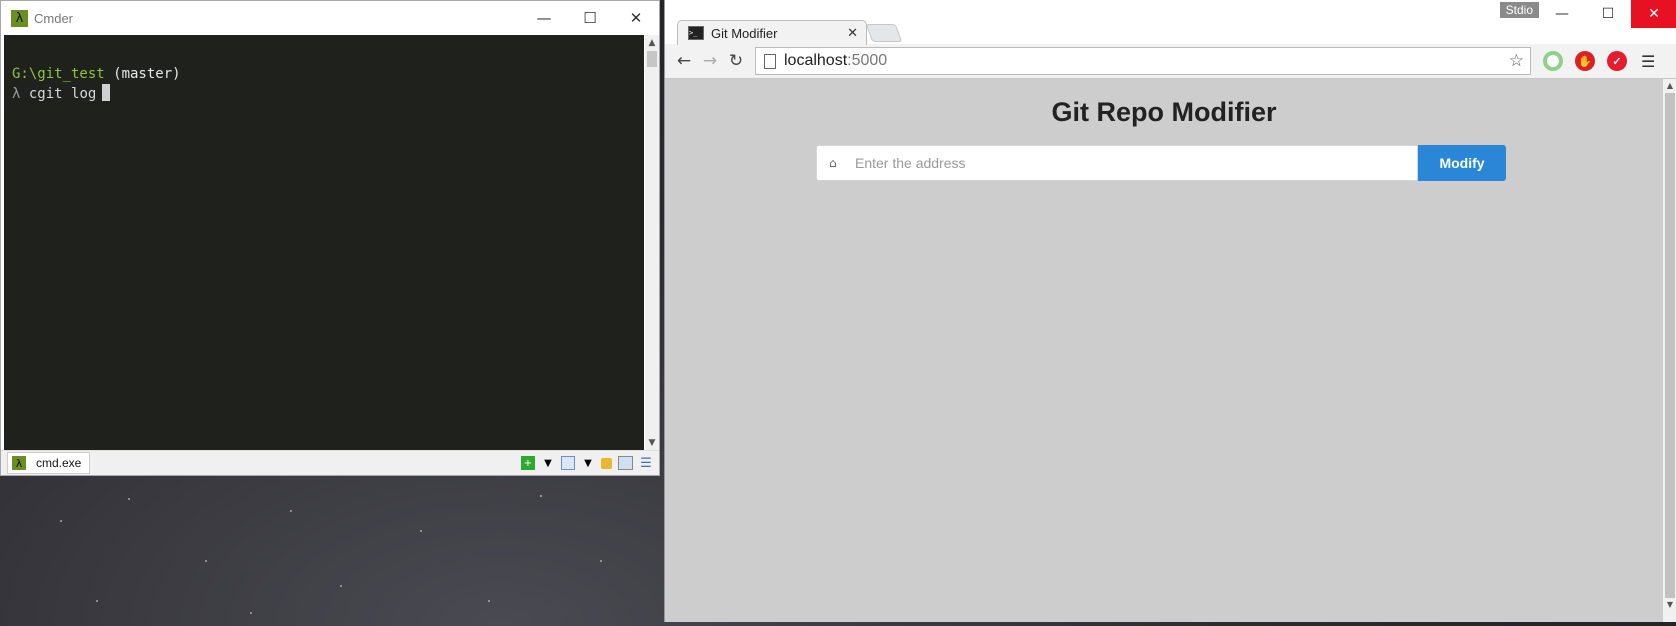 This screenshot has width=1676, height=626. Describe the element at coordinates (142, 74) in the screenshot. I see `prompt-branch: (master)` at that location.